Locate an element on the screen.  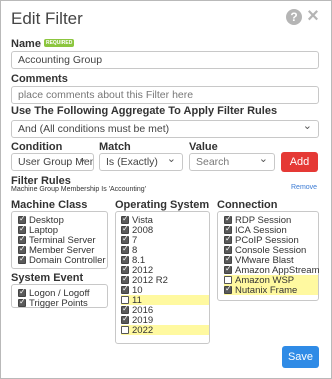
operating-system-checkbox-item: 2008 is located at coordinates (165, 230).